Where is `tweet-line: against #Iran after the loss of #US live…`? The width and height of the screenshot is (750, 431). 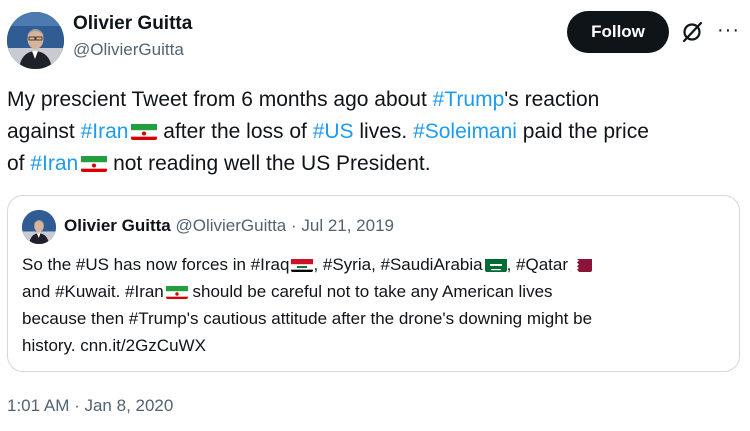
tweet-line: against #Iran after the loss of #US live… is located at coordinates (369, 132).